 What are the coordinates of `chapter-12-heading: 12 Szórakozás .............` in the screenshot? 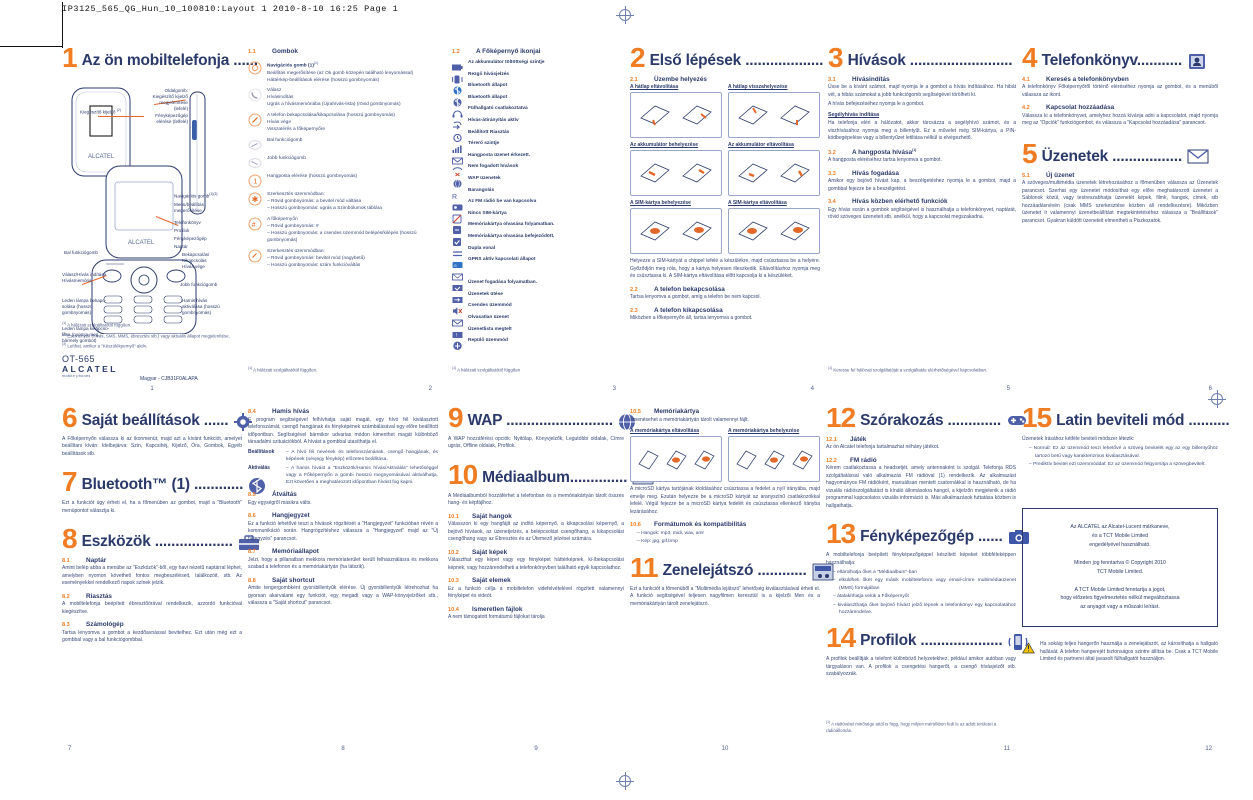 It's located at (926, 417).